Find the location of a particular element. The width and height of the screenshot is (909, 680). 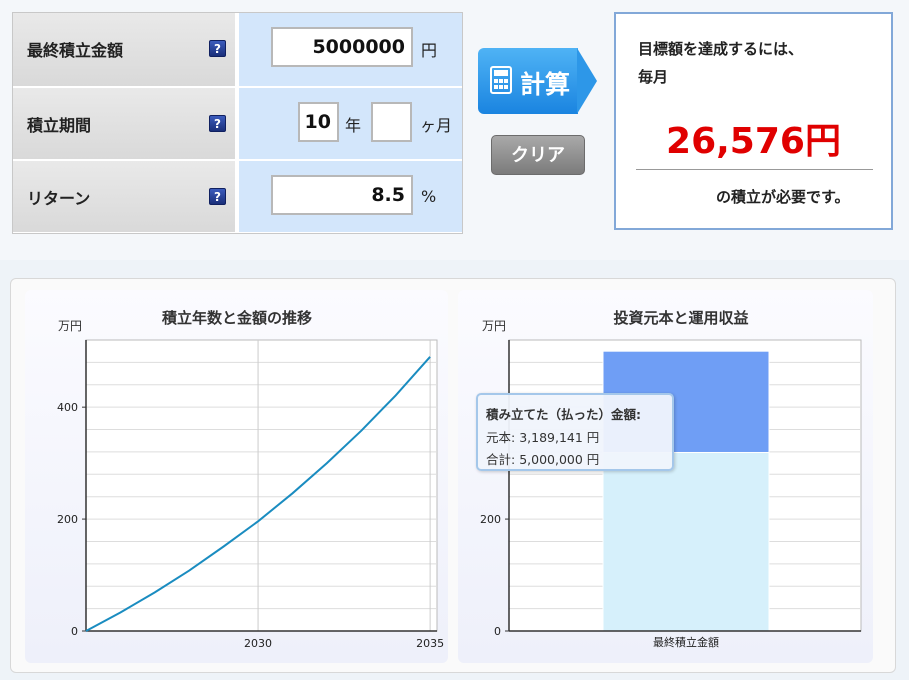

x-category-label: 最終積立金額 is located at coordinates (686, 642).